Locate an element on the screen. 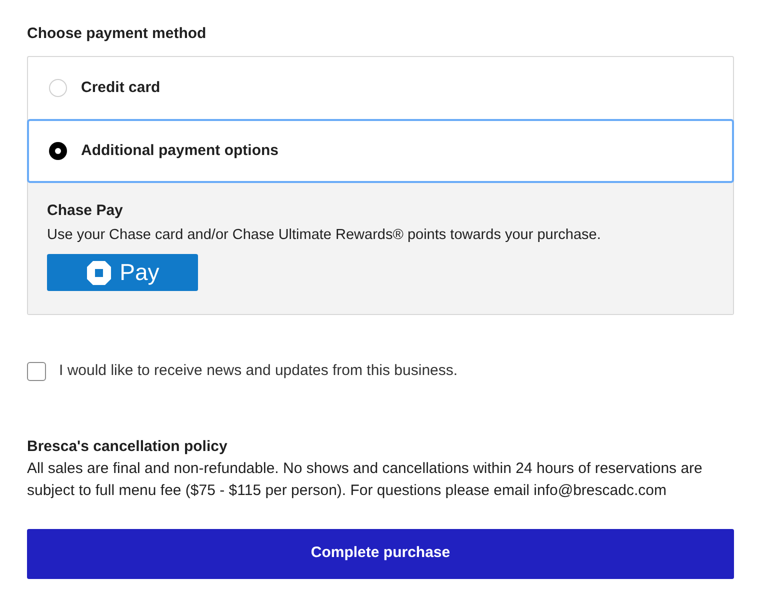 The height and width of the screenshot is (610, 760). chase-pay-button: Pay is located at coordinates (122, 272).